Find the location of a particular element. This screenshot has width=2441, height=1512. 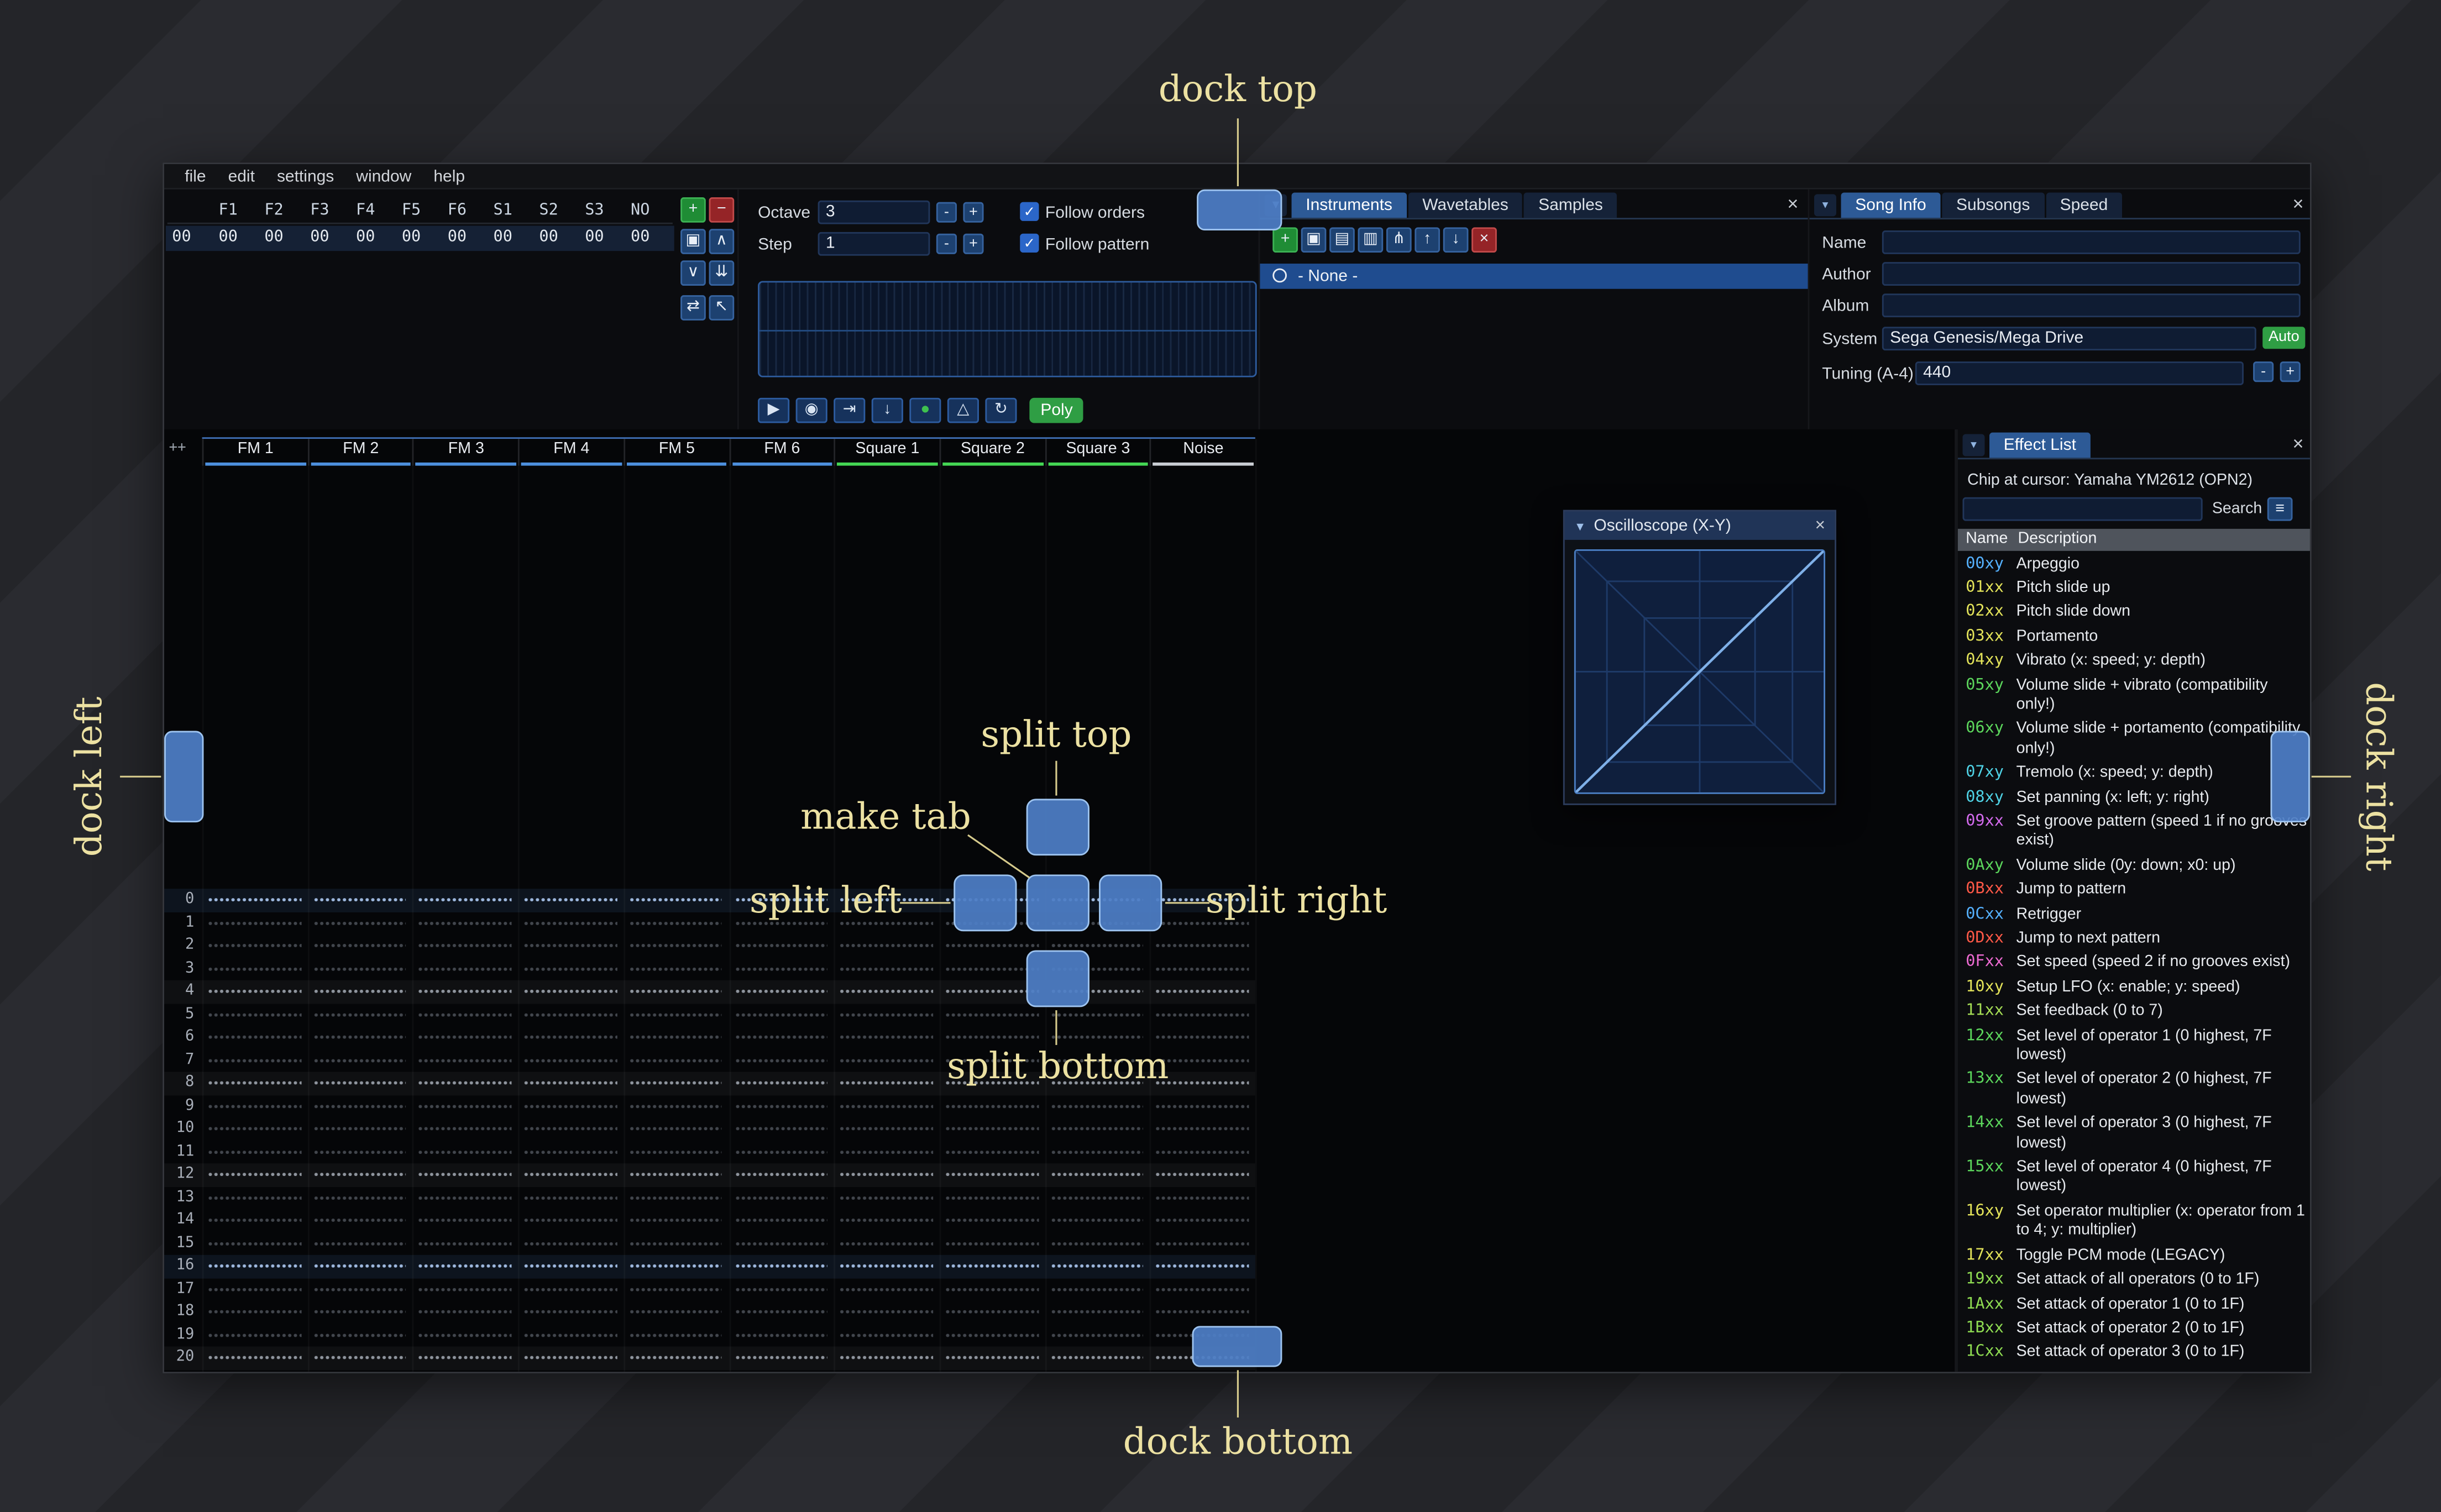

effect-row: 1Bxx Set attack of operator 2 (0 to 1F) is located at coordinates (2134, 1329).